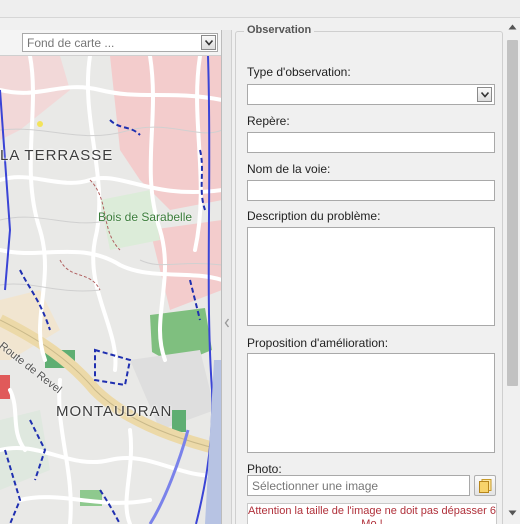 This screenshot has height=524, width=520. I want to click on arrow-up-icon, so click(512, 27).